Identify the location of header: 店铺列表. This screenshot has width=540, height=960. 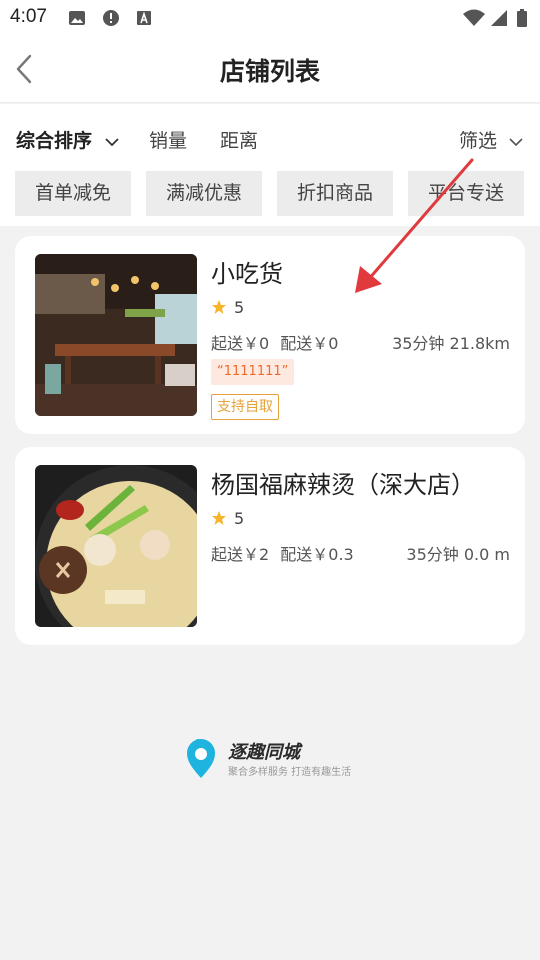
(270, 69).